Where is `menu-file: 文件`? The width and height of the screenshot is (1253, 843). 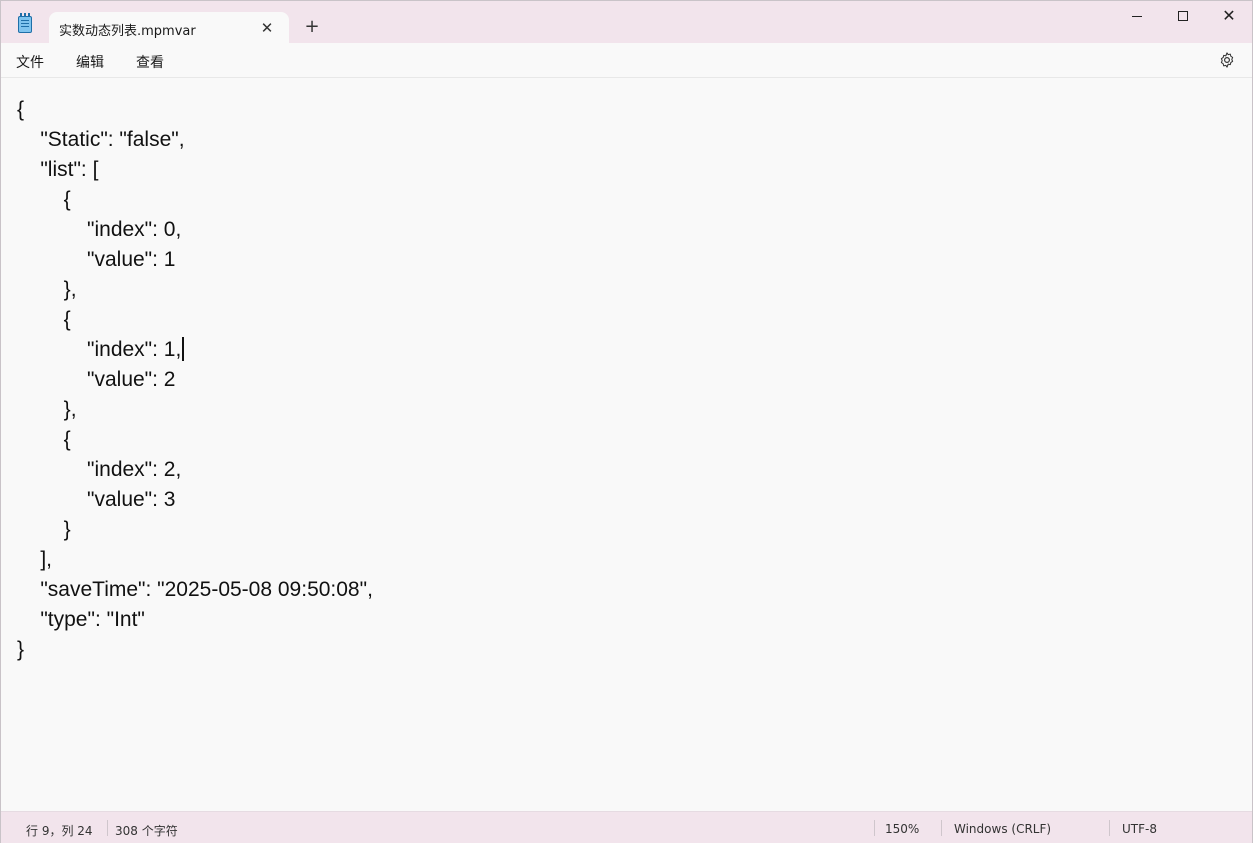 menu-file: 文件 is located at coordinates (30, 62).